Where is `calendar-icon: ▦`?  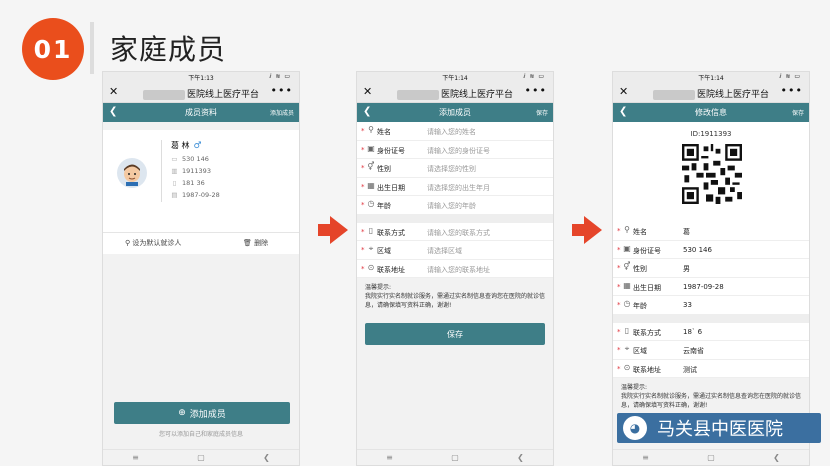
calendar-icon: ▦ is located at coordinates (627, 285).